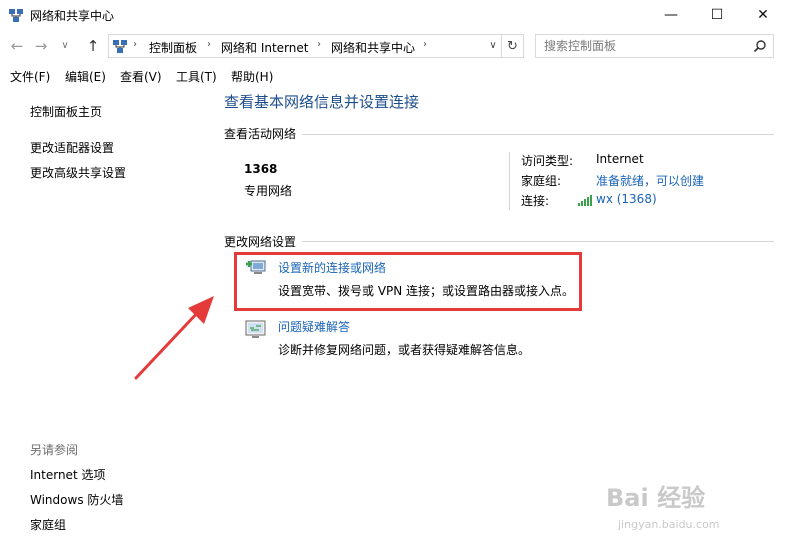 This screenshot has height=551, width=785. What do you see at coordinates (669, 524) in the screenshot?
I see `watermark-url: jingyan.baidu.com` at bounding box center [669, 524].